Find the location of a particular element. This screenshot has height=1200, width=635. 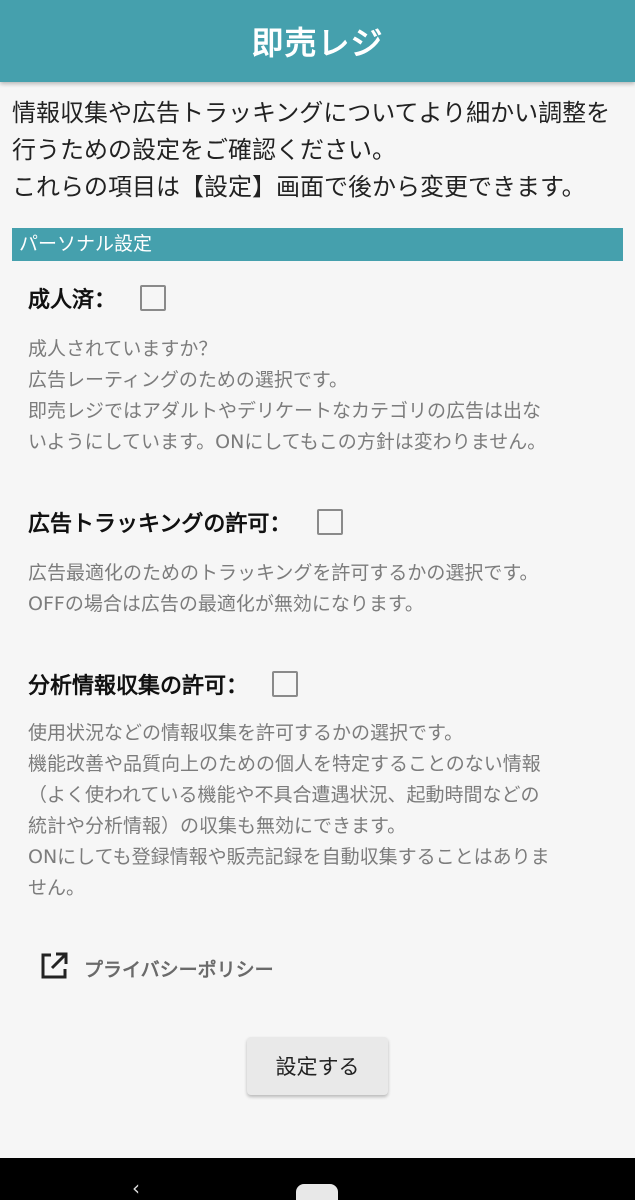

desc-line: せん。 is located at coordinates (57, 888).